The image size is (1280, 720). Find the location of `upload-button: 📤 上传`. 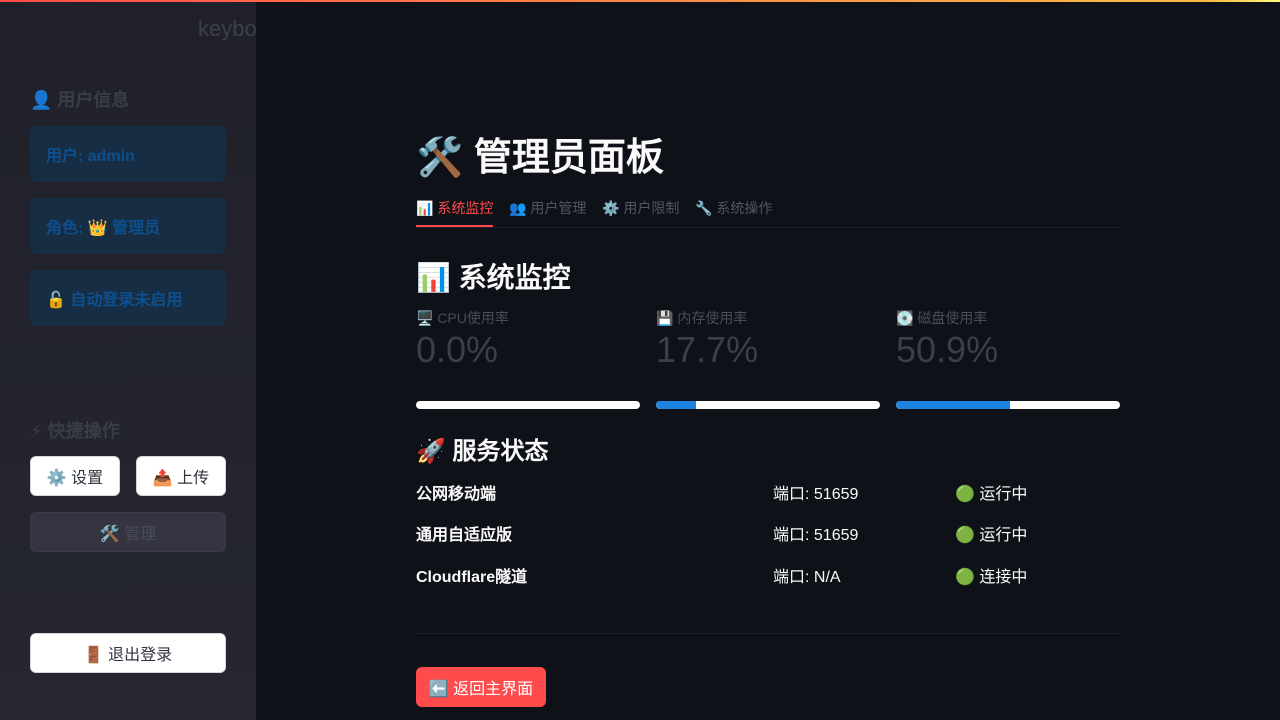

upload-button: 📤 上传 is located at coordinates (181, 476).